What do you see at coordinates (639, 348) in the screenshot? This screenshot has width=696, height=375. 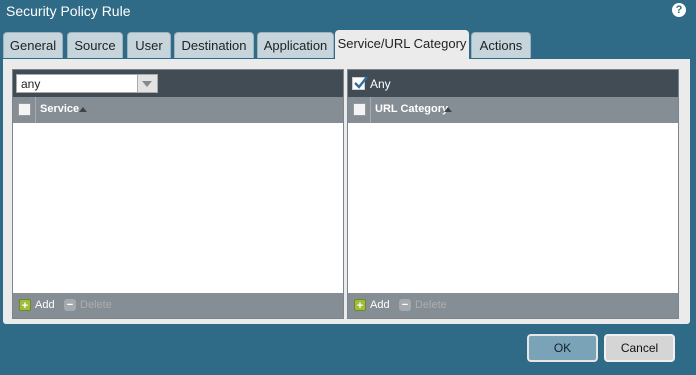 I see `cancel-button: Cancel` at bounding box center [639, 348].